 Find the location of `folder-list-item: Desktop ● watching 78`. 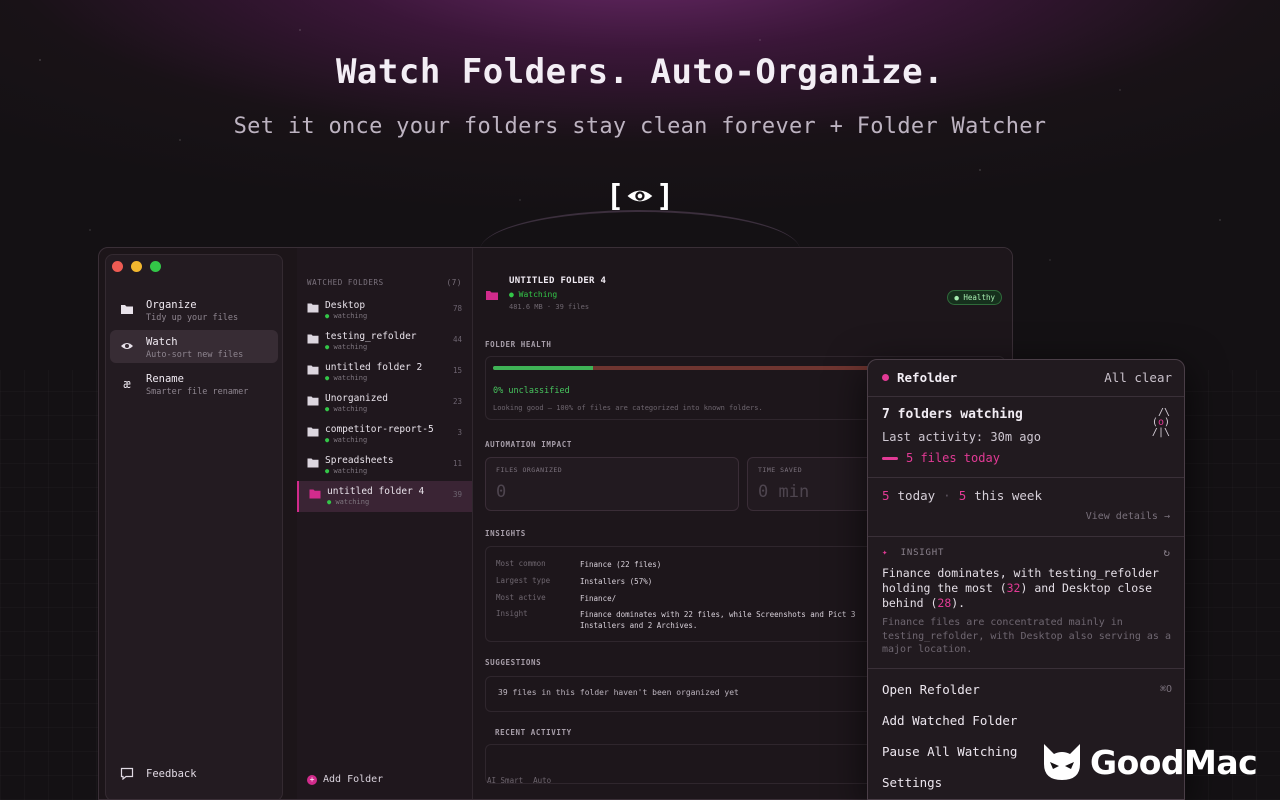

folder-list-item: Desktop ● watching 78 is located at coordinates (384, 310).